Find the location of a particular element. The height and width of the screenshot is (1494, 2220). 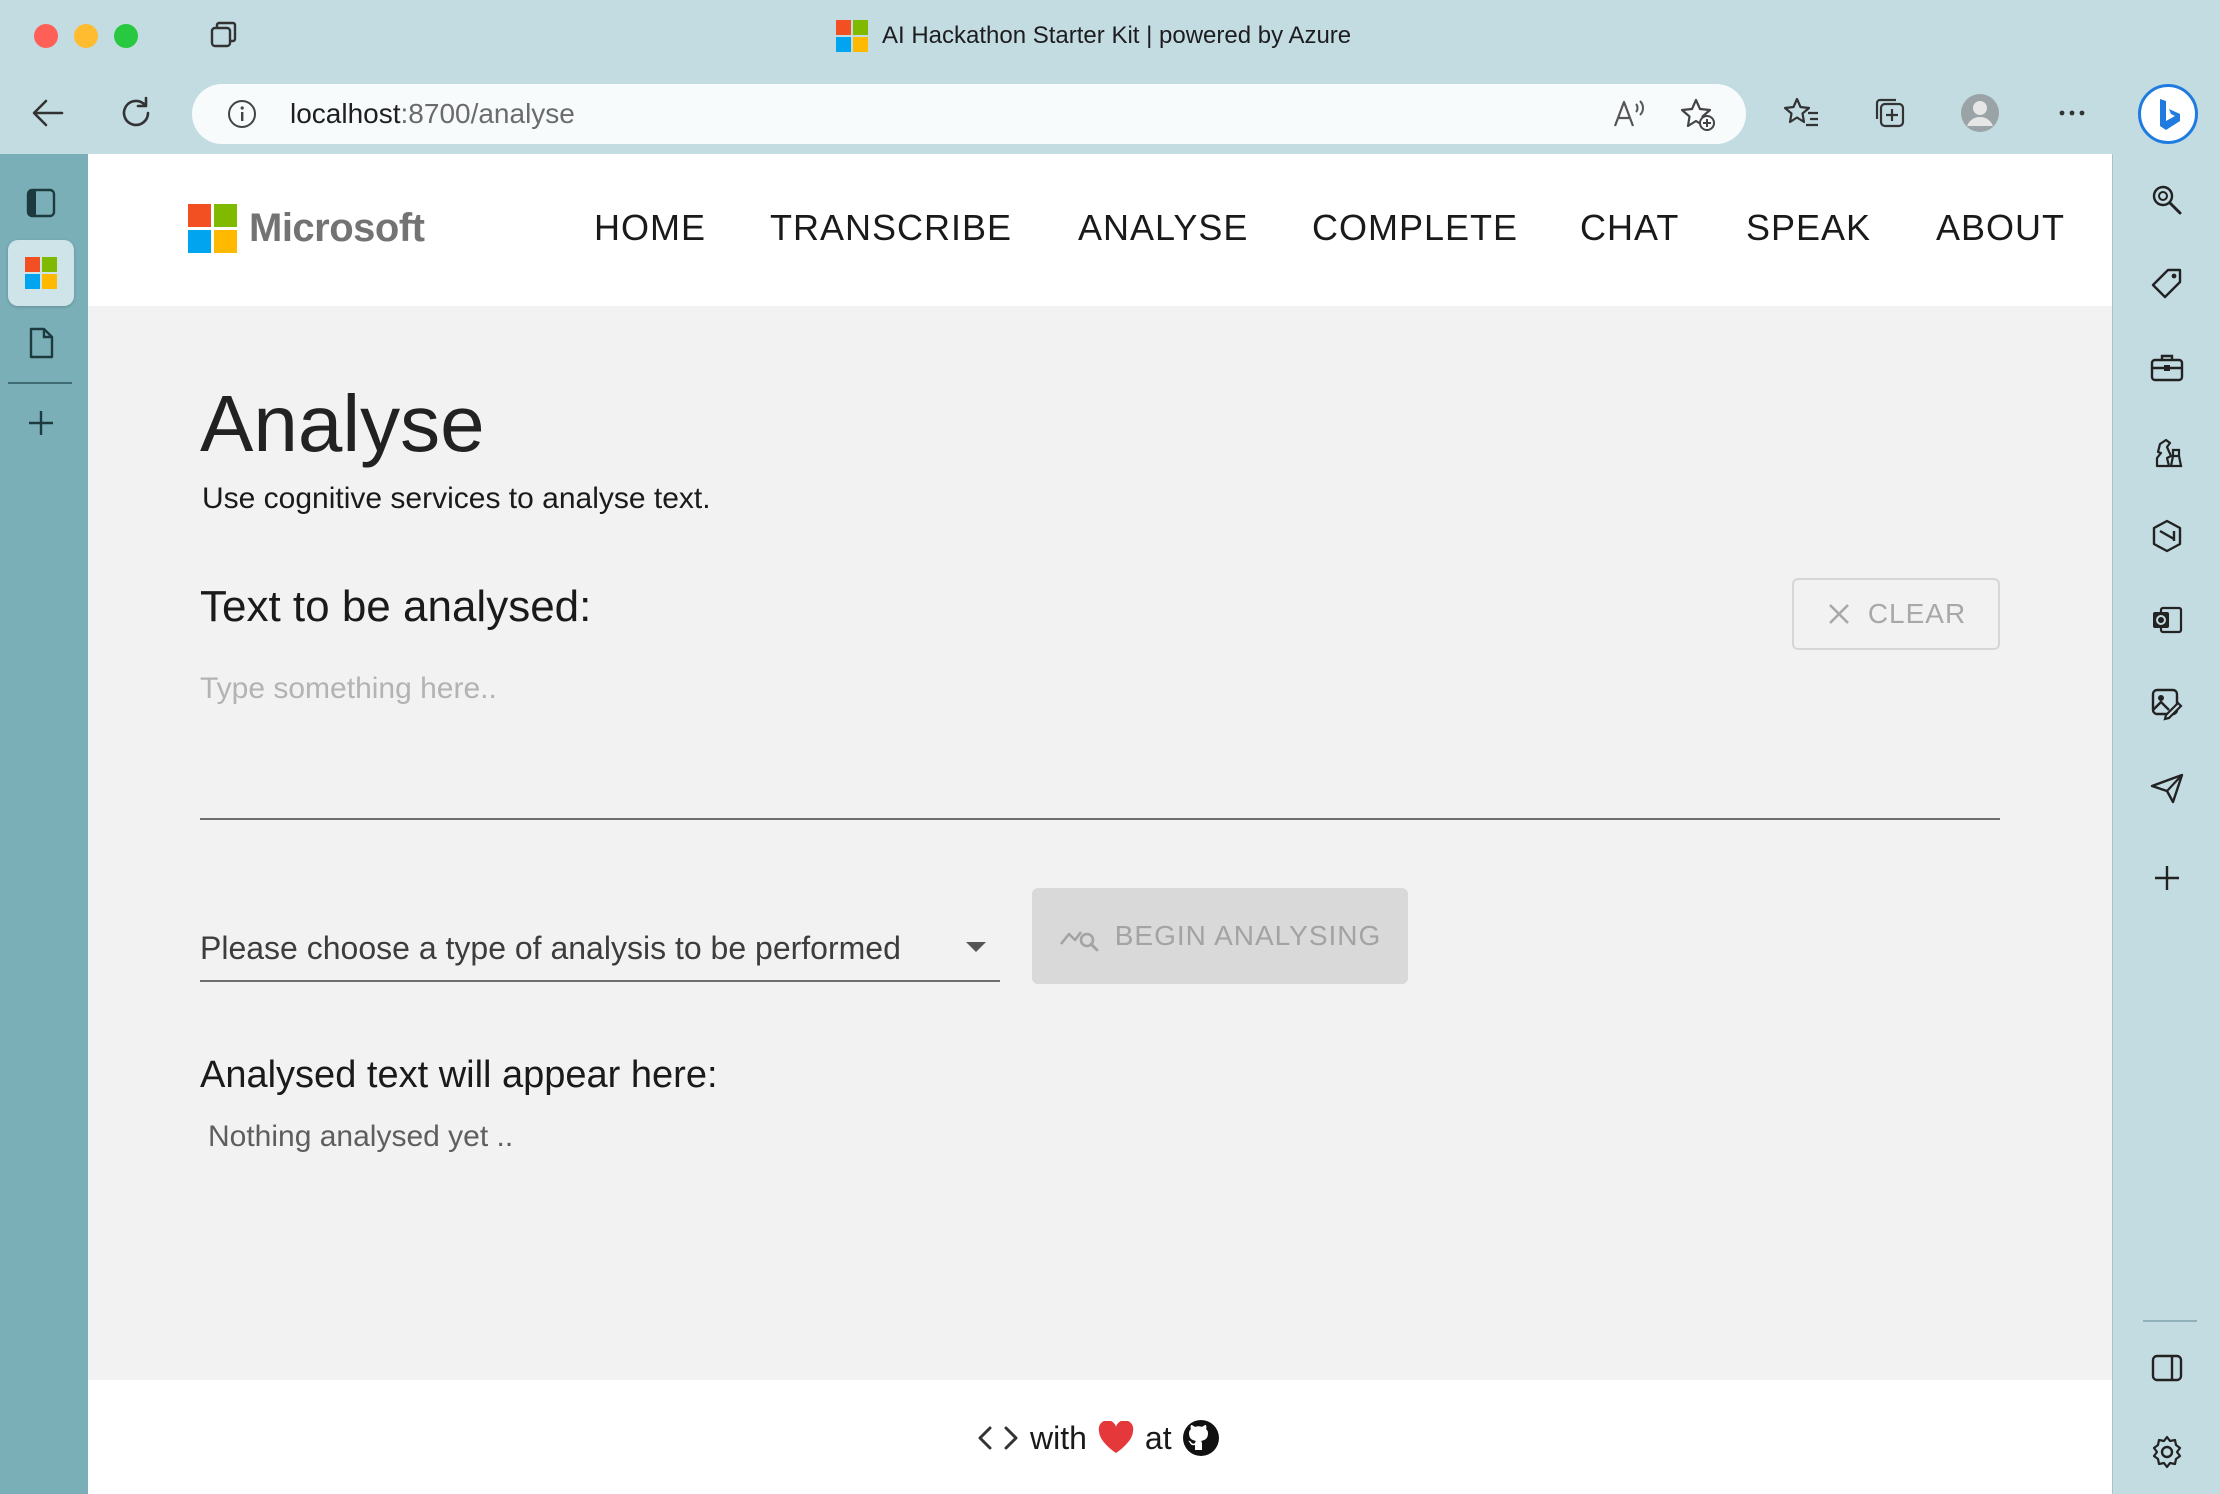

nav-home: HOME is located at coordinates (650, 228).